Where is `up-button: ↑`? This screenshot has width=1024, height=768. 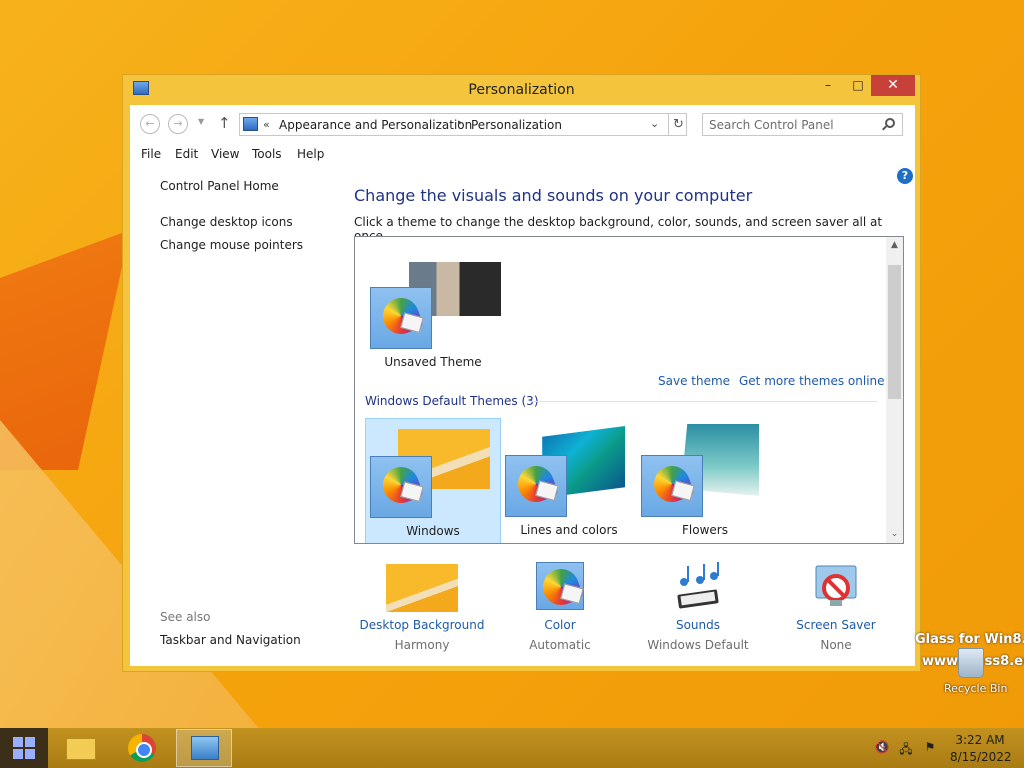 up-button: ↑ is located at coordinates (224, 123).